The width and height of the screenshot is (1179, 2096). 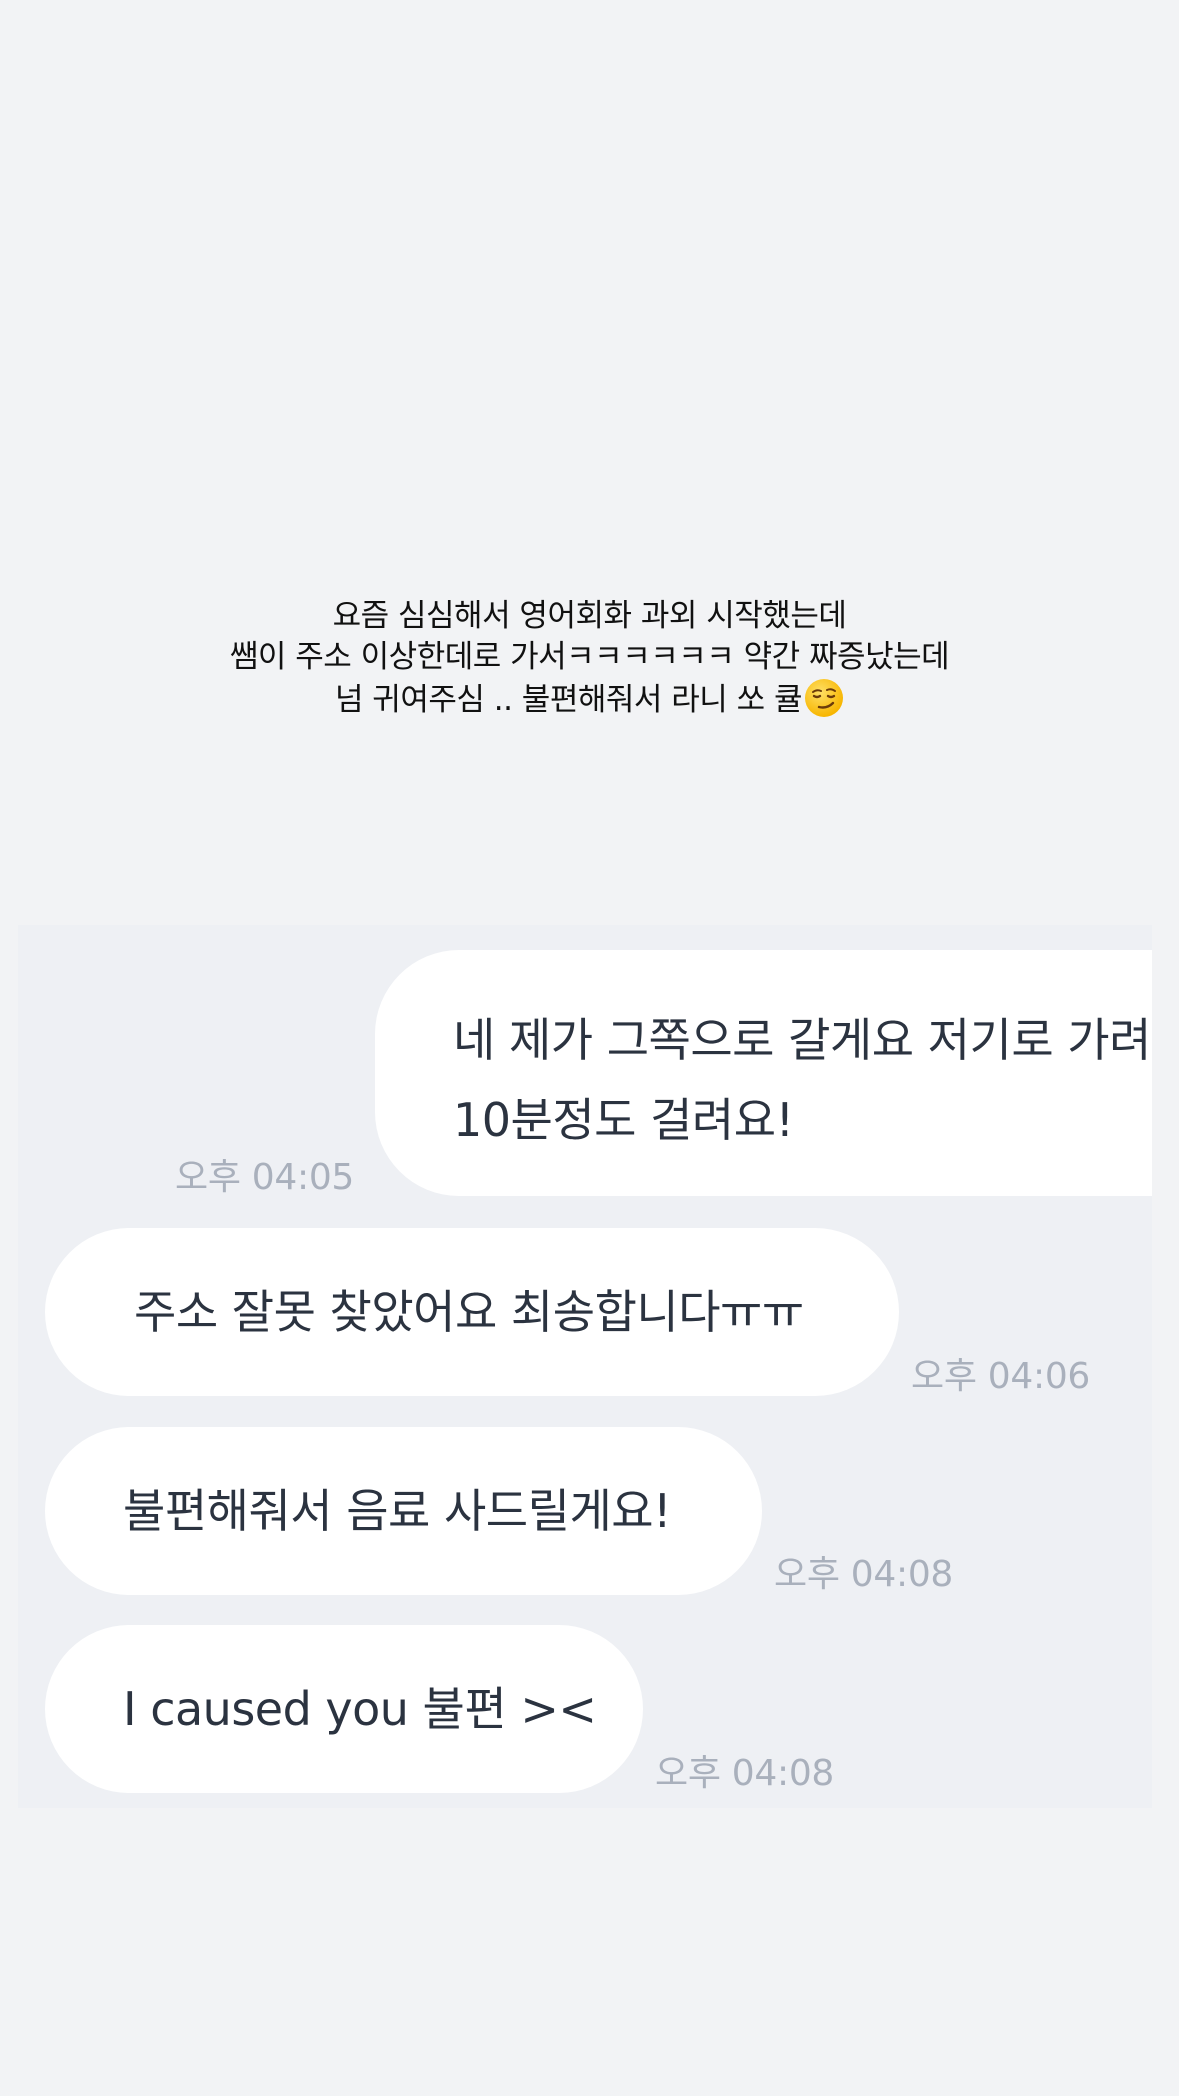 What do you see at coordinates (360, 1709) in the screenshot?
I see `message-text: I caused you 불편 ><` at bounding box center [360, 1709].